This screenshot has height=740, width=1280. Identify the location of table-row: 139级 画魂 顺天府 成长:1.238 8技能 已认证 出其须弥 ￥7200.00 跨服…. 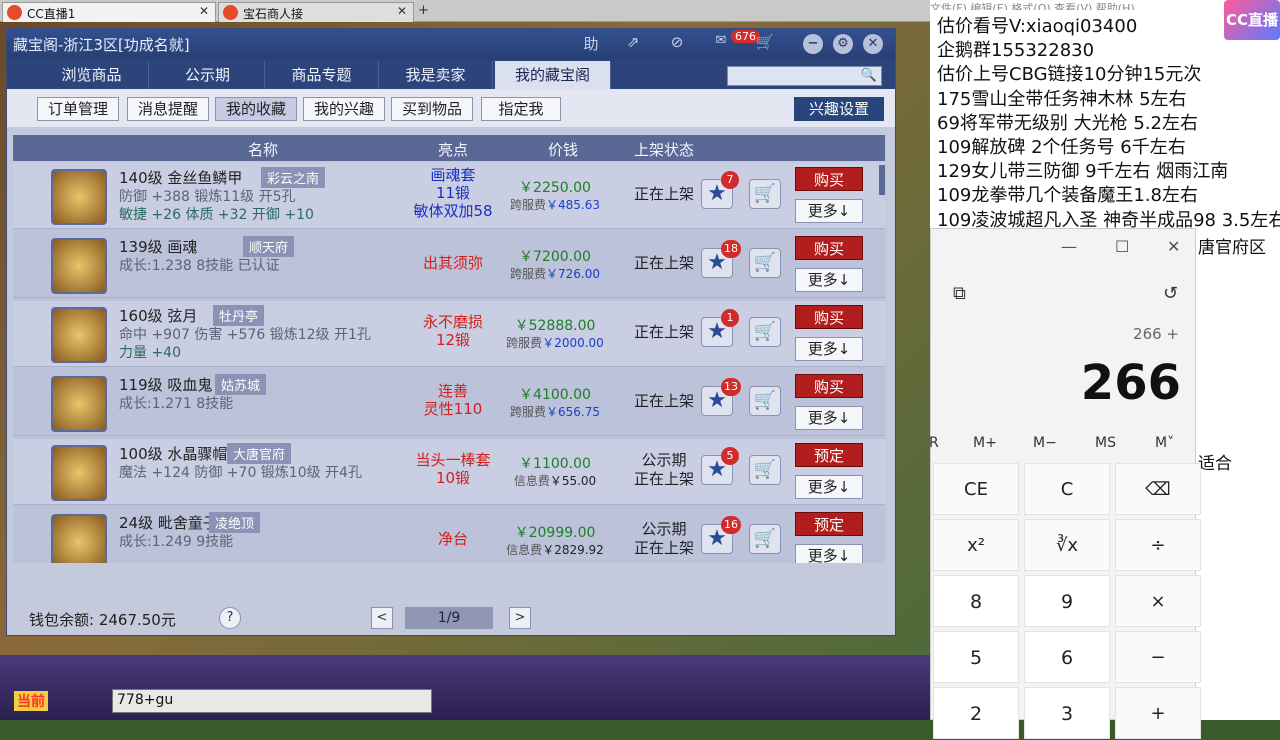
(449, 265).